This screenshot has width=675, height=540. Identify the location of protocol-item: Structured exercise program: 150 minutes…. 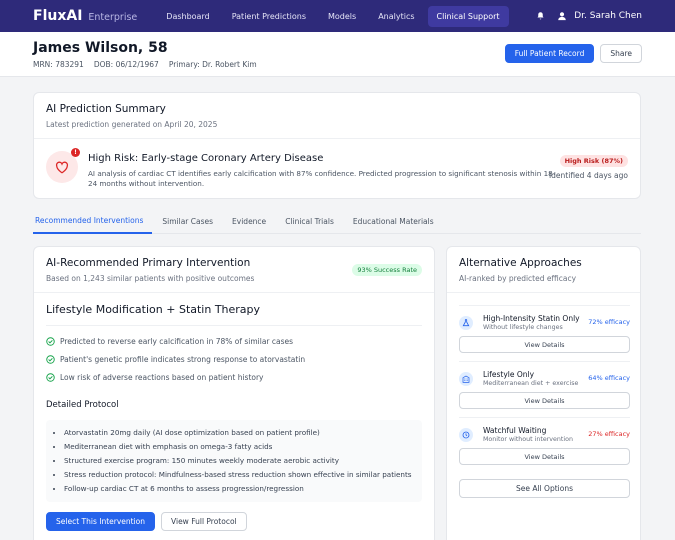
(238, 461).